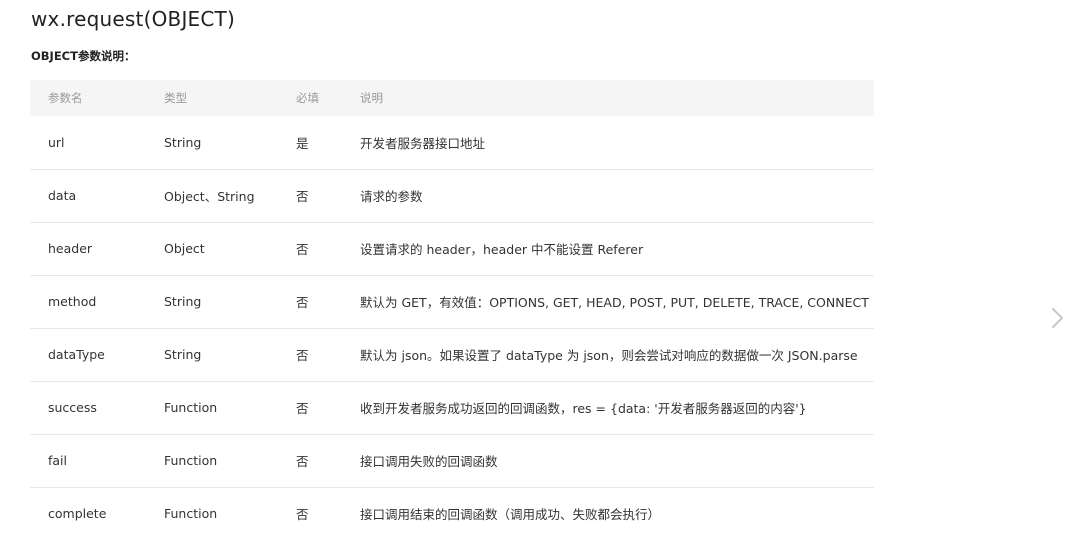 The width and height of the screenshot is (1091, 540). I want to click on table-row: data Object、String 否 请求的参数, so click(452, 195).